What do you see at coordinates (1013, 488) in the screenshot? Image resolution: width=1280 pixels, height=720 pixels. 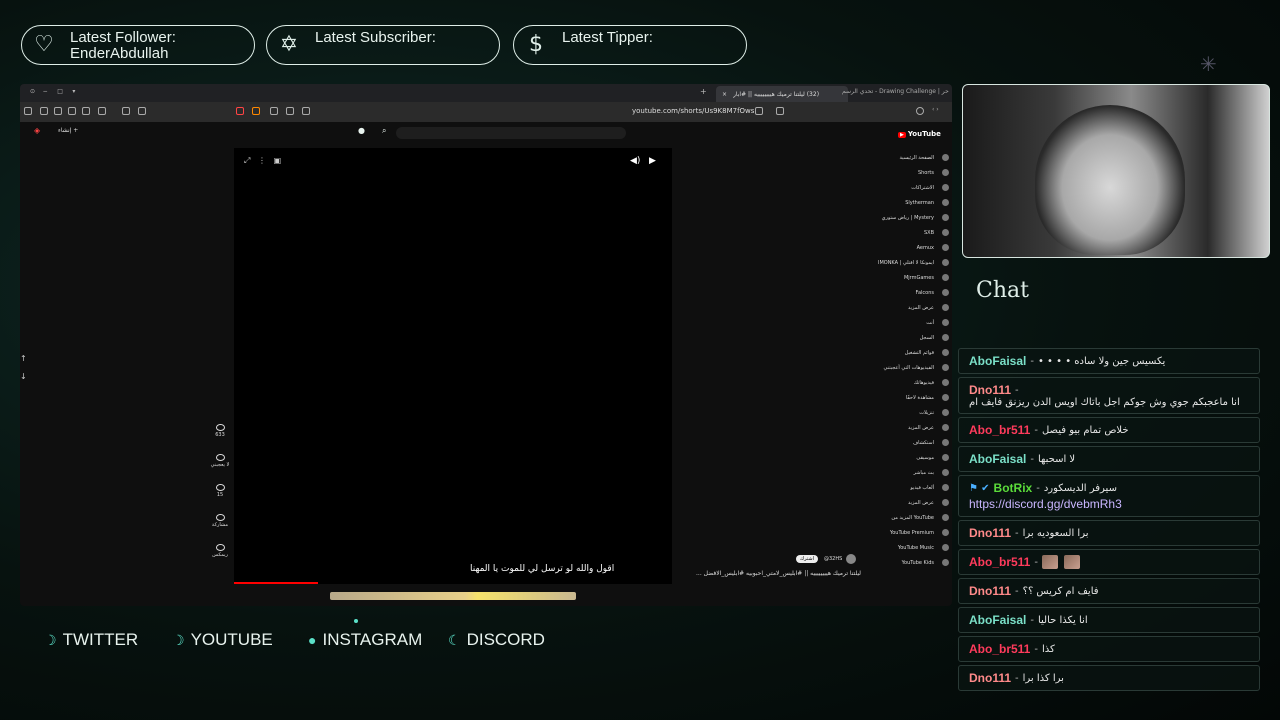 I see `chat-username: BotRix` at bounding box center [1013, 488].